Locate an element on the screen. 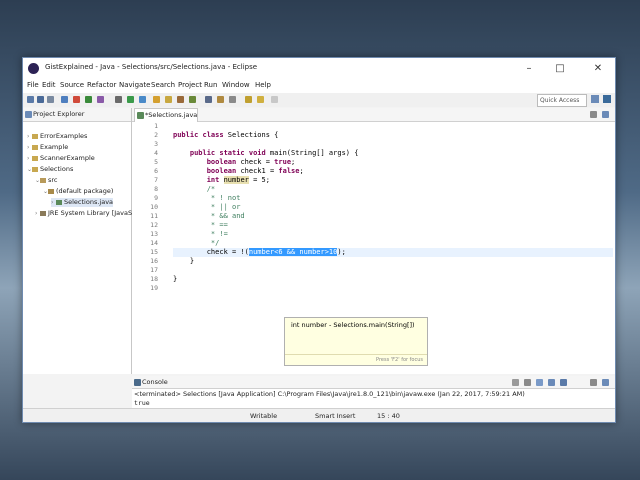  tree-item-example: › Example is located at coordinates (47, 147).